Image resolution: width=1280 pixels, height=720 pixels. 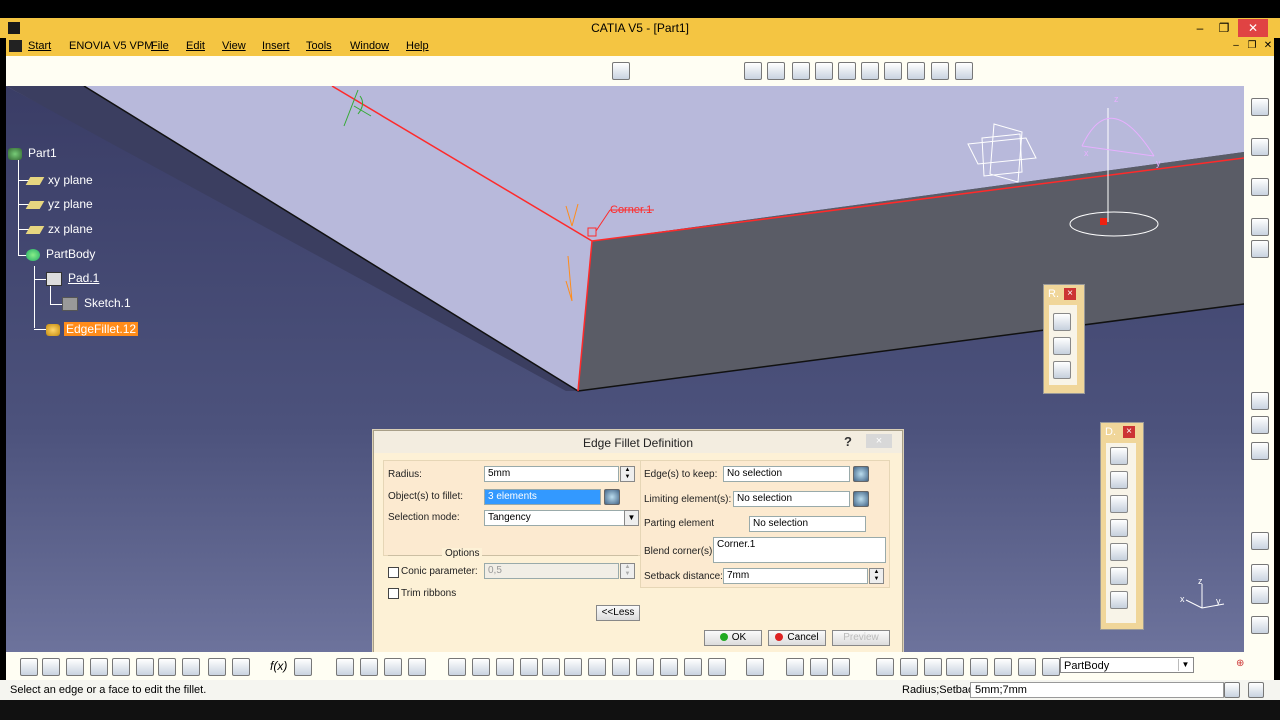 I want to click on cancel-button: Cancel, so click(x=797, y=638).